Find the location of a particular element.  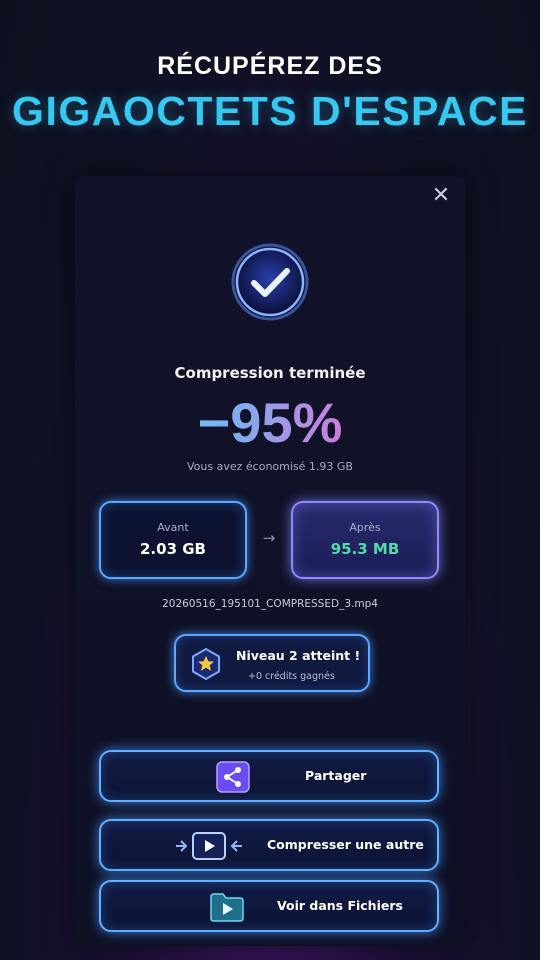

arrow-right-icon: → is located at coordinates (269, 538).